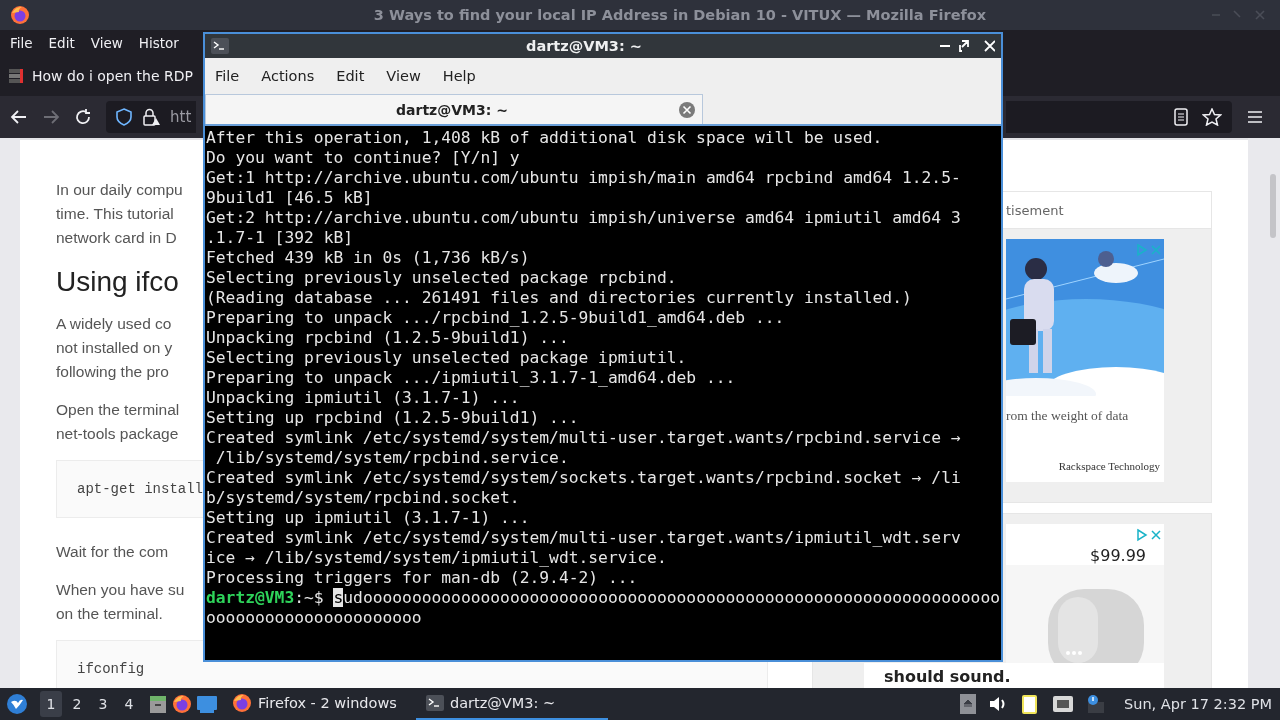 The height and width of the screenshot is (720, 1280). Describe the element at coordinates (1063, 704) in the screenshot. I see `network-icon` at that location.